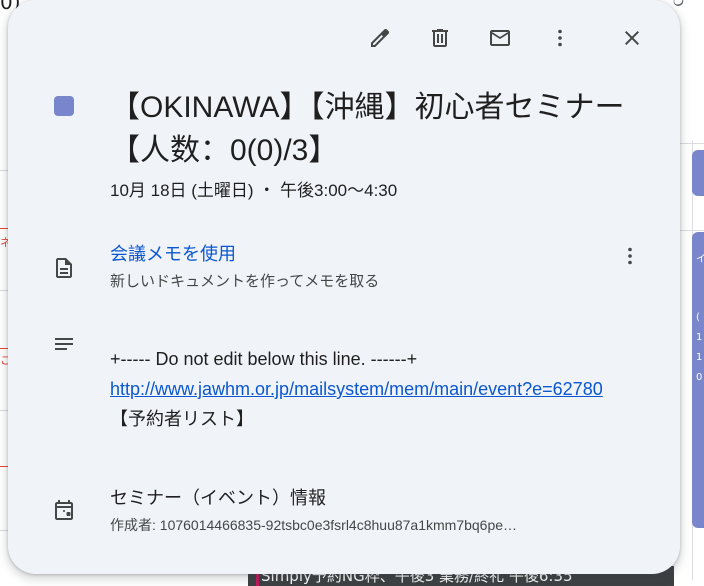 The height and width of the screenshot is (586, 704). Describe the element at coordinates (698, 173) in the screenshot. I see `background-event-block` at that location.